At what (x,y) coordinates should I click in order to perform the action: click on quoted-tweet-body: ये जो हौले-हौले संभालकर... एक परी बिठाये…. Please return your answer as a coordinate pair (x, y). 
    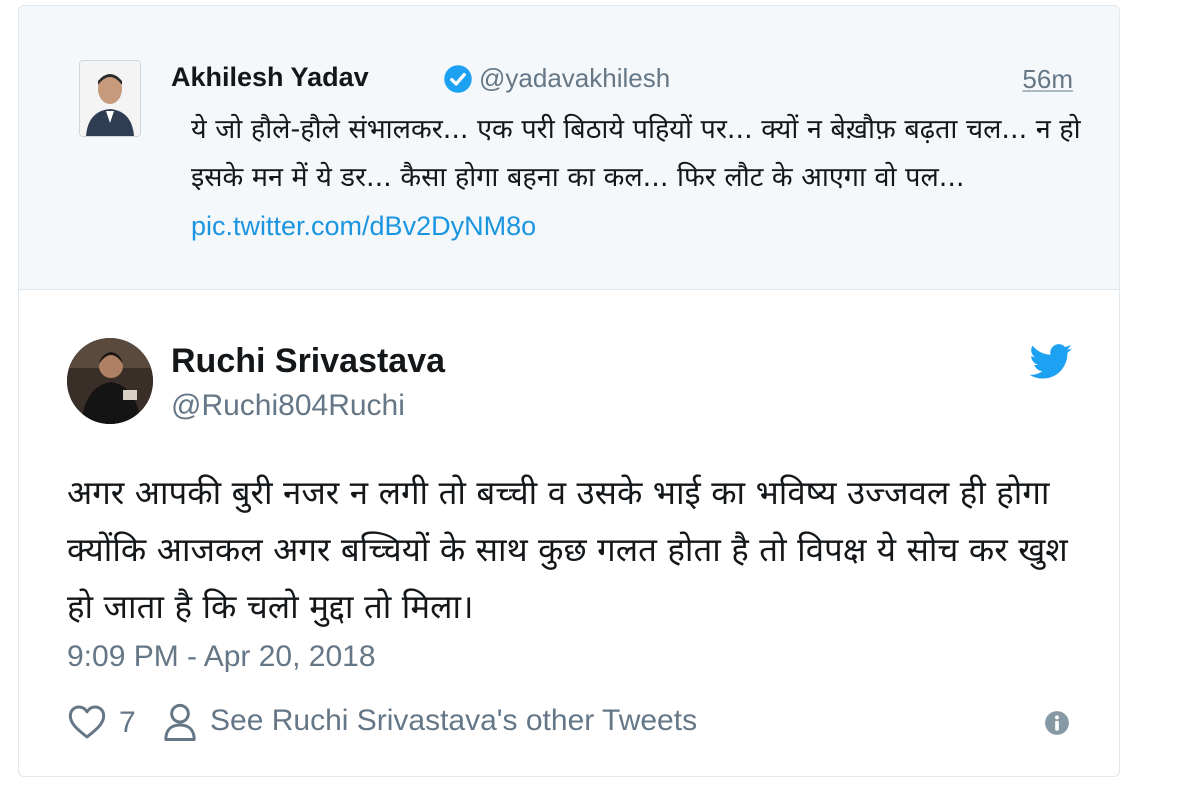
    Looking at the image, I should click on (636, 153).